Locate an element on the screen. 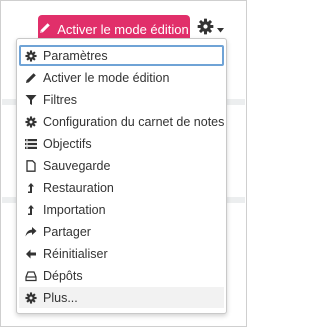 The width and height of the screenshot is (320, 327). menu-item-sauvegarde: Sauvegarde is located at coordinates (121, 165).